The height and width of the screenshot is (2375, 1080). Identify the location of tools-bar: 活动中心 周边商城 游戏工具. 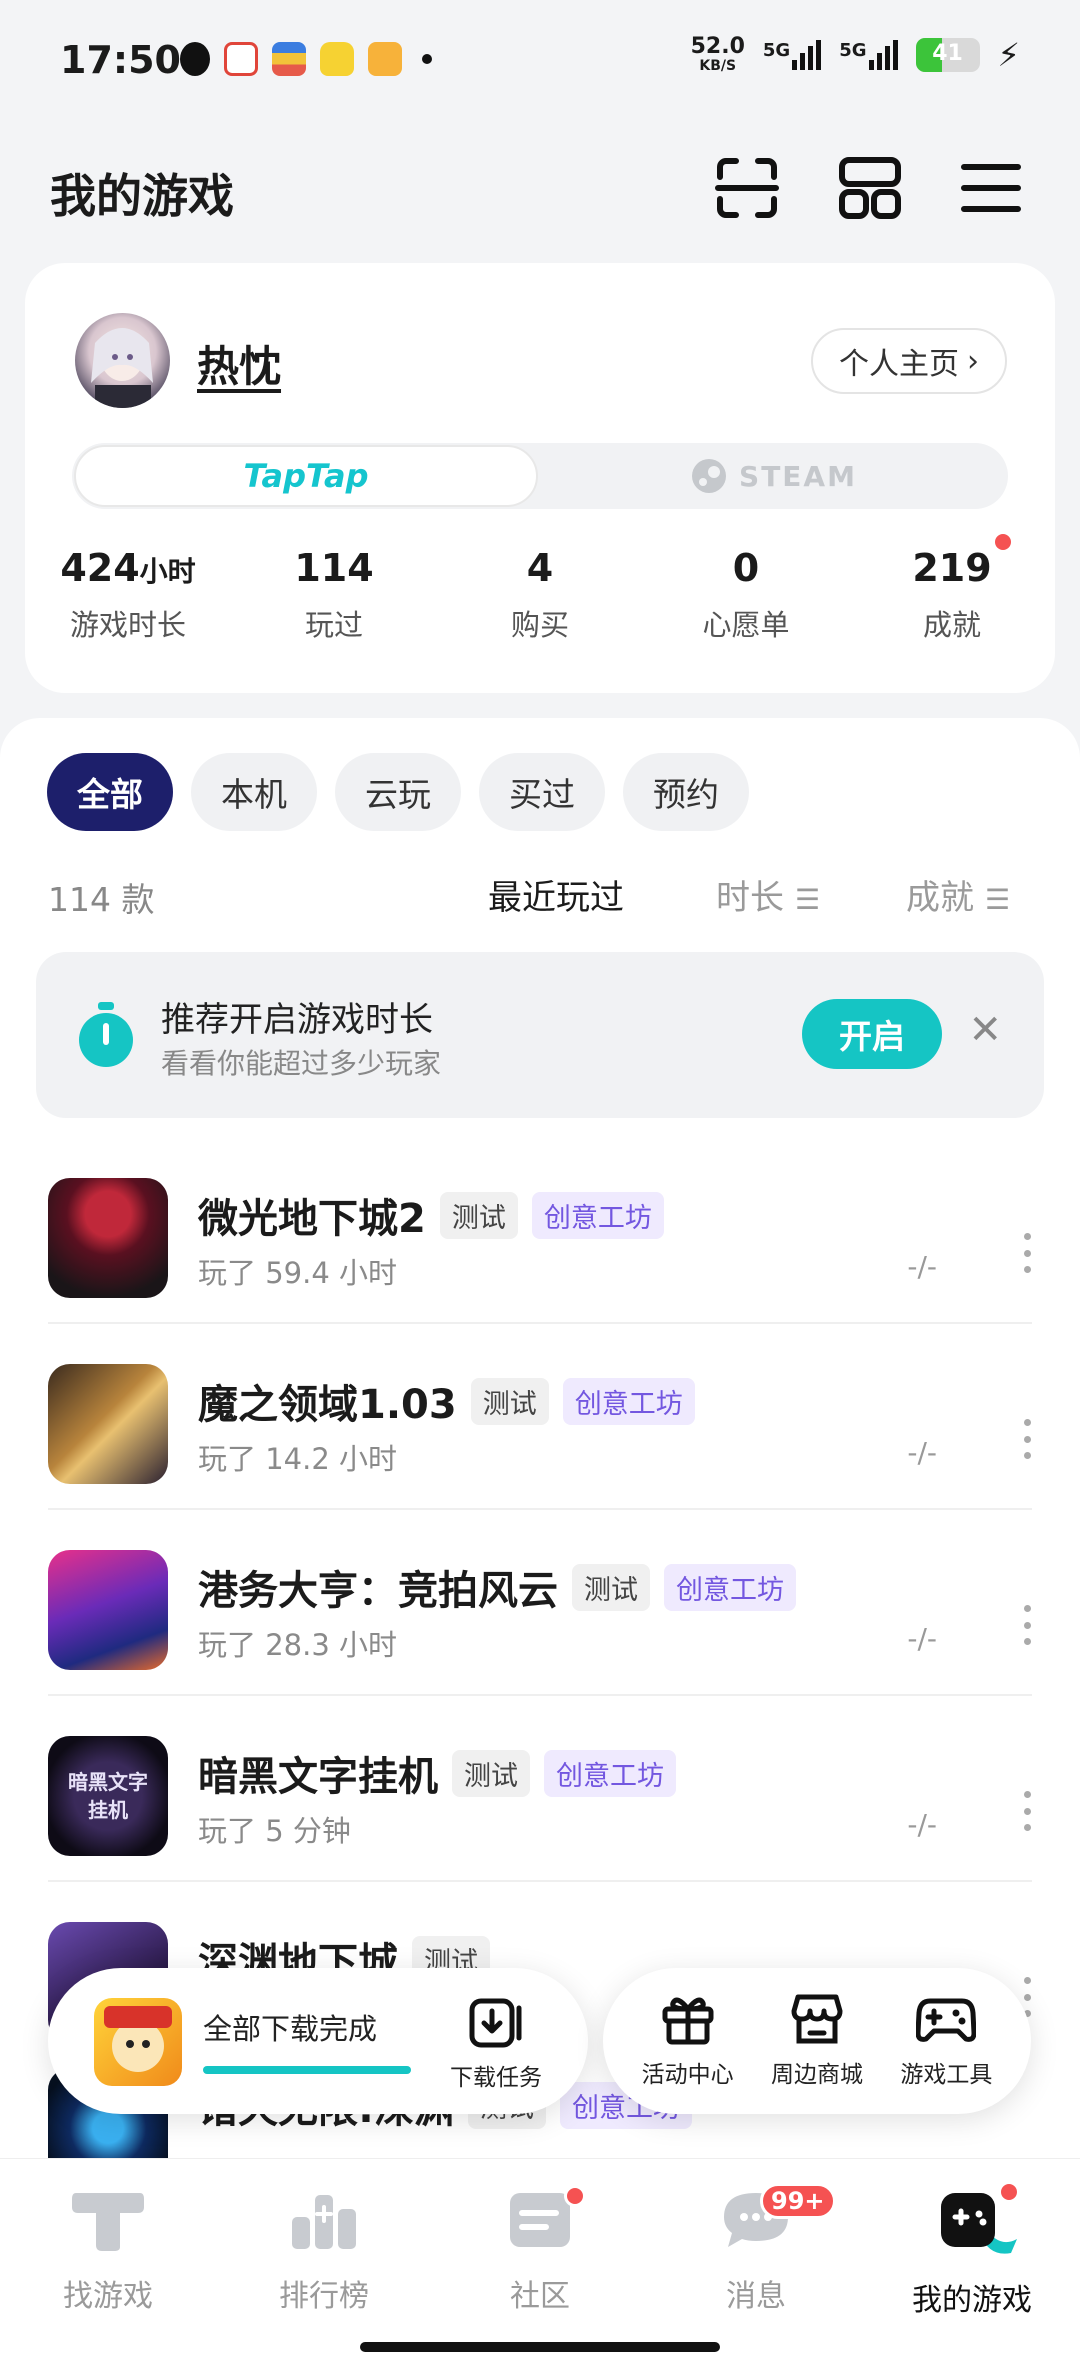
(817, 2041).